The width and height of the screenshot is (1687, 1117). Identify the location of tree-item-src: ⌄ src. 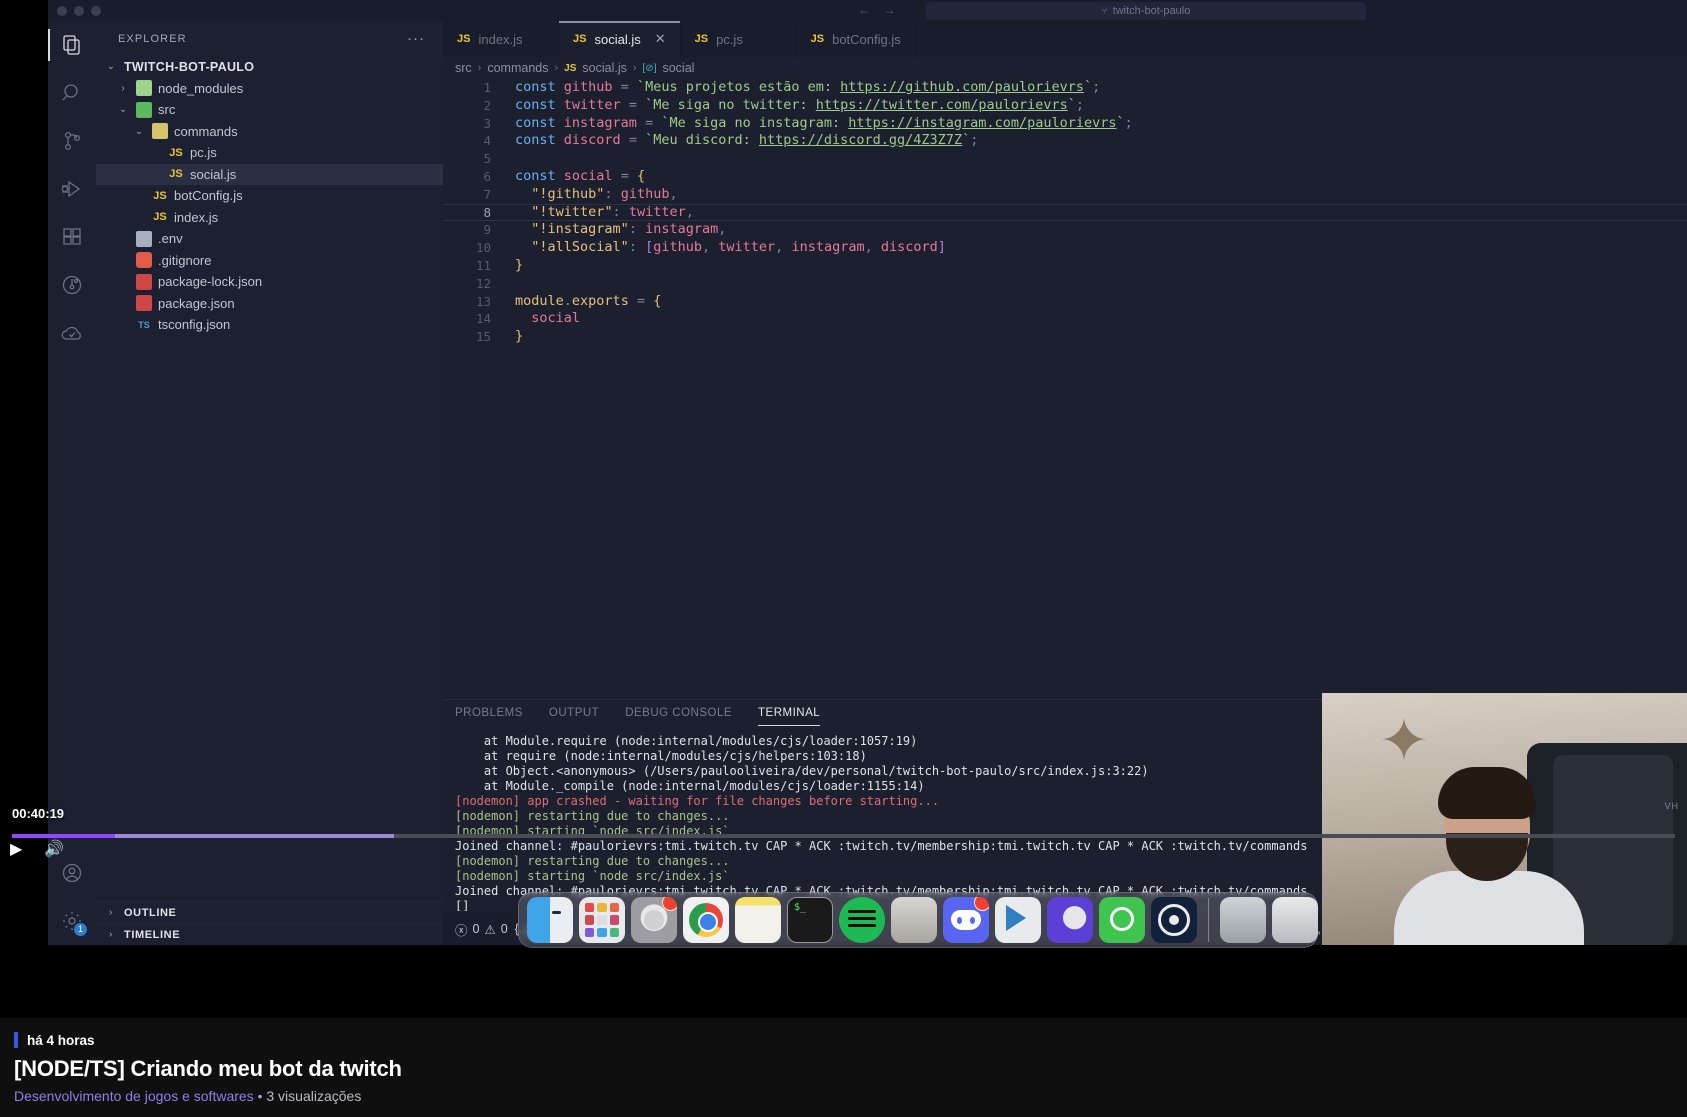
(269, 110).